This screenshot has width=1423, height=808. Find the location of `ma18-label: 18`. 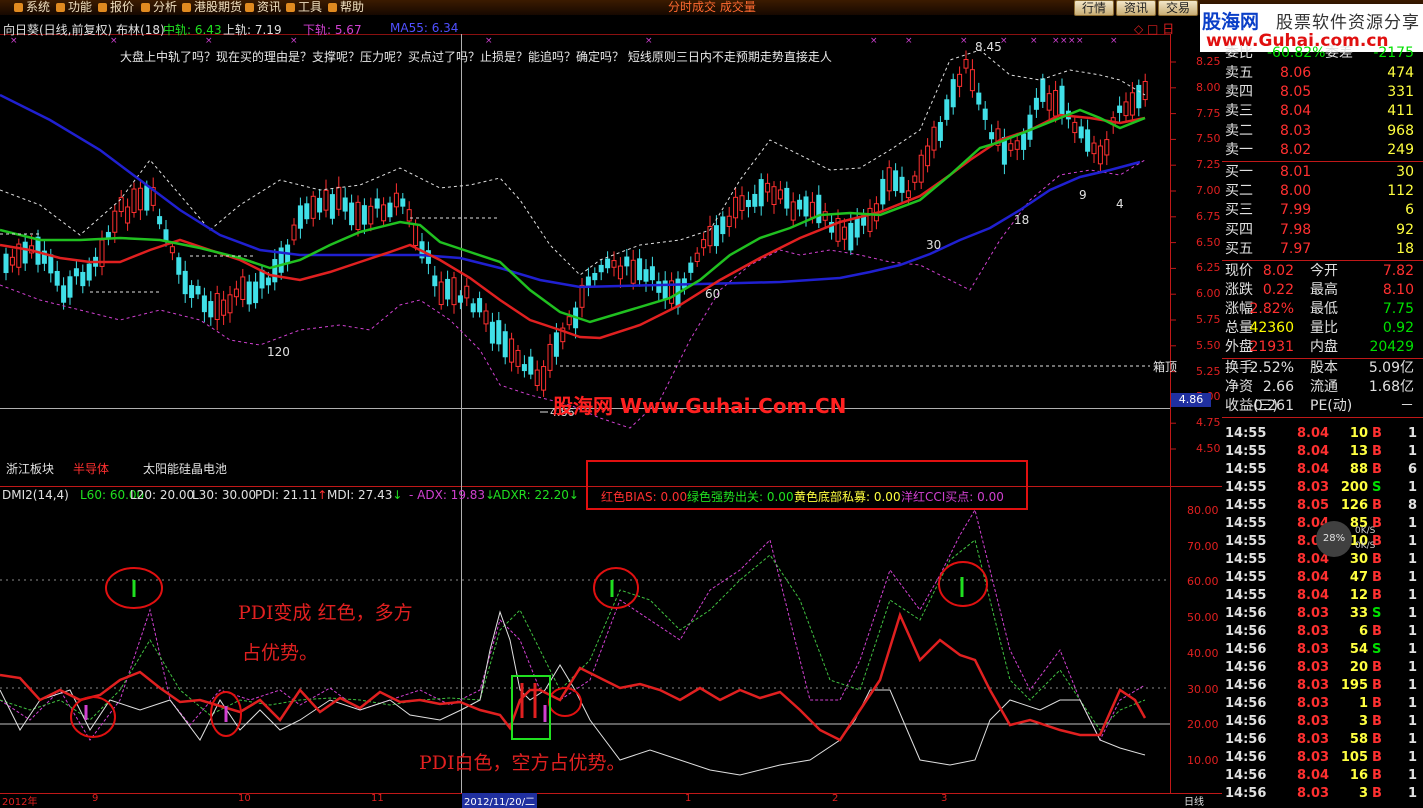

ma18-label: 18 is located at coordinates (1022, 220).